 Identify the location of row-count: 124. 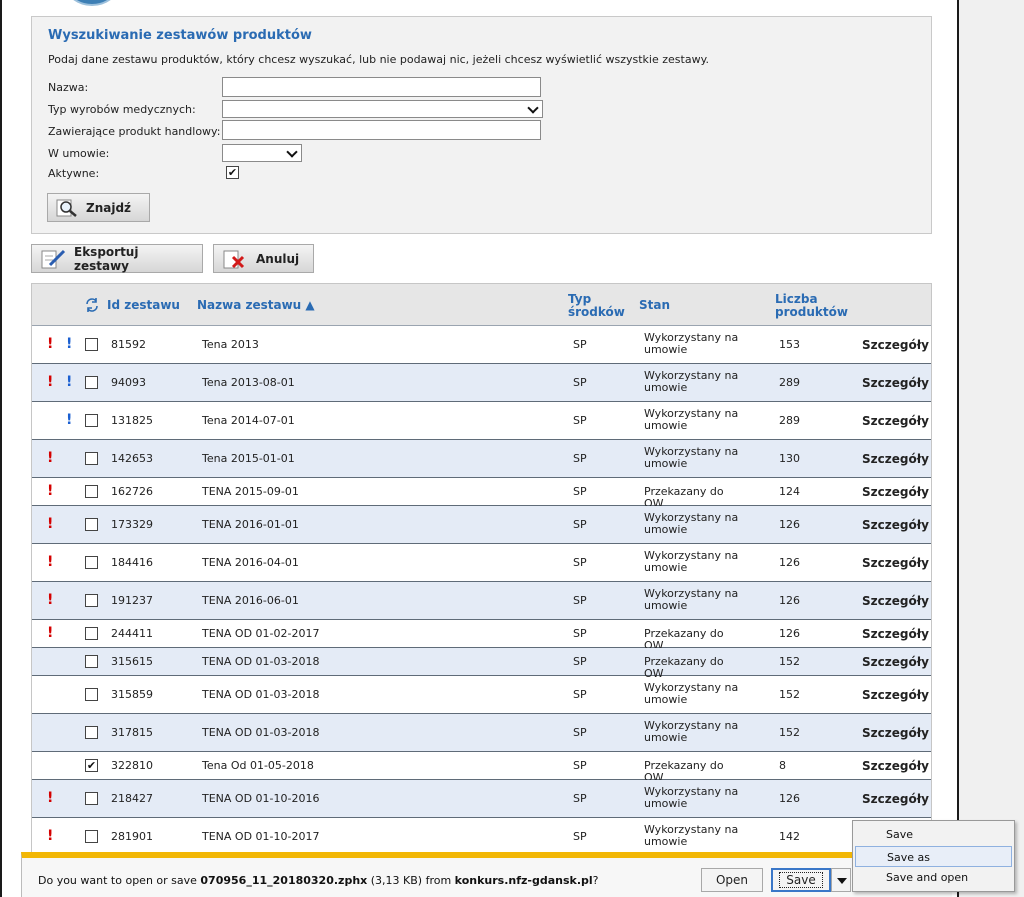
(789, 491).